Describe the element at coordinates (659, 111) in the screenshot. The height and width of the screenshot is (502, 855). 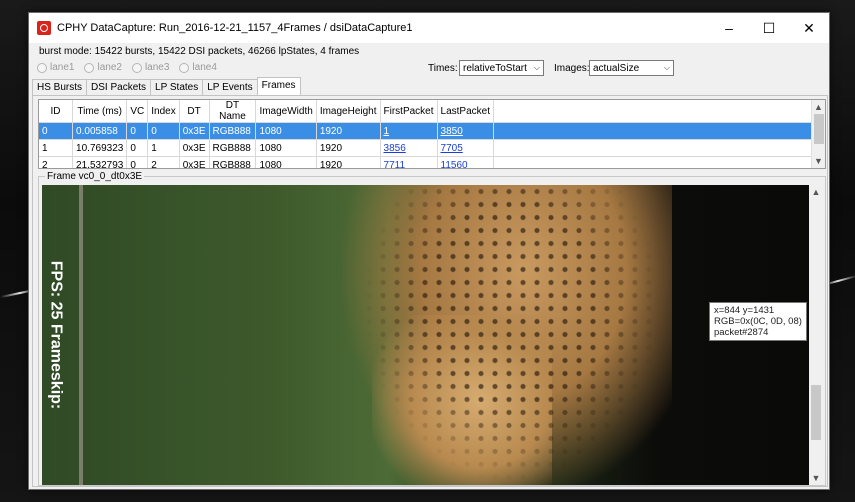
I see `column-header-filler` at that location.